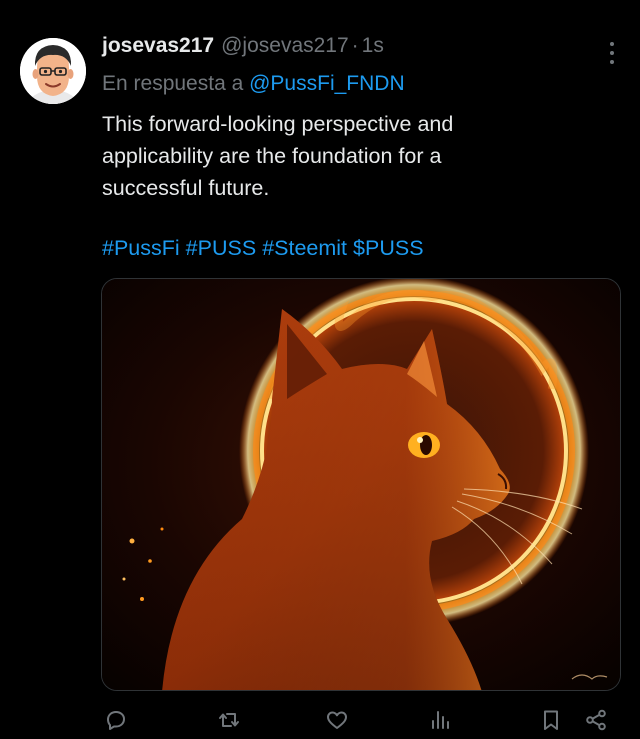 The image size is (640, 739). Describe the element at coordinates (440, 720) in the screenshot. I see `views-icon` at that location.